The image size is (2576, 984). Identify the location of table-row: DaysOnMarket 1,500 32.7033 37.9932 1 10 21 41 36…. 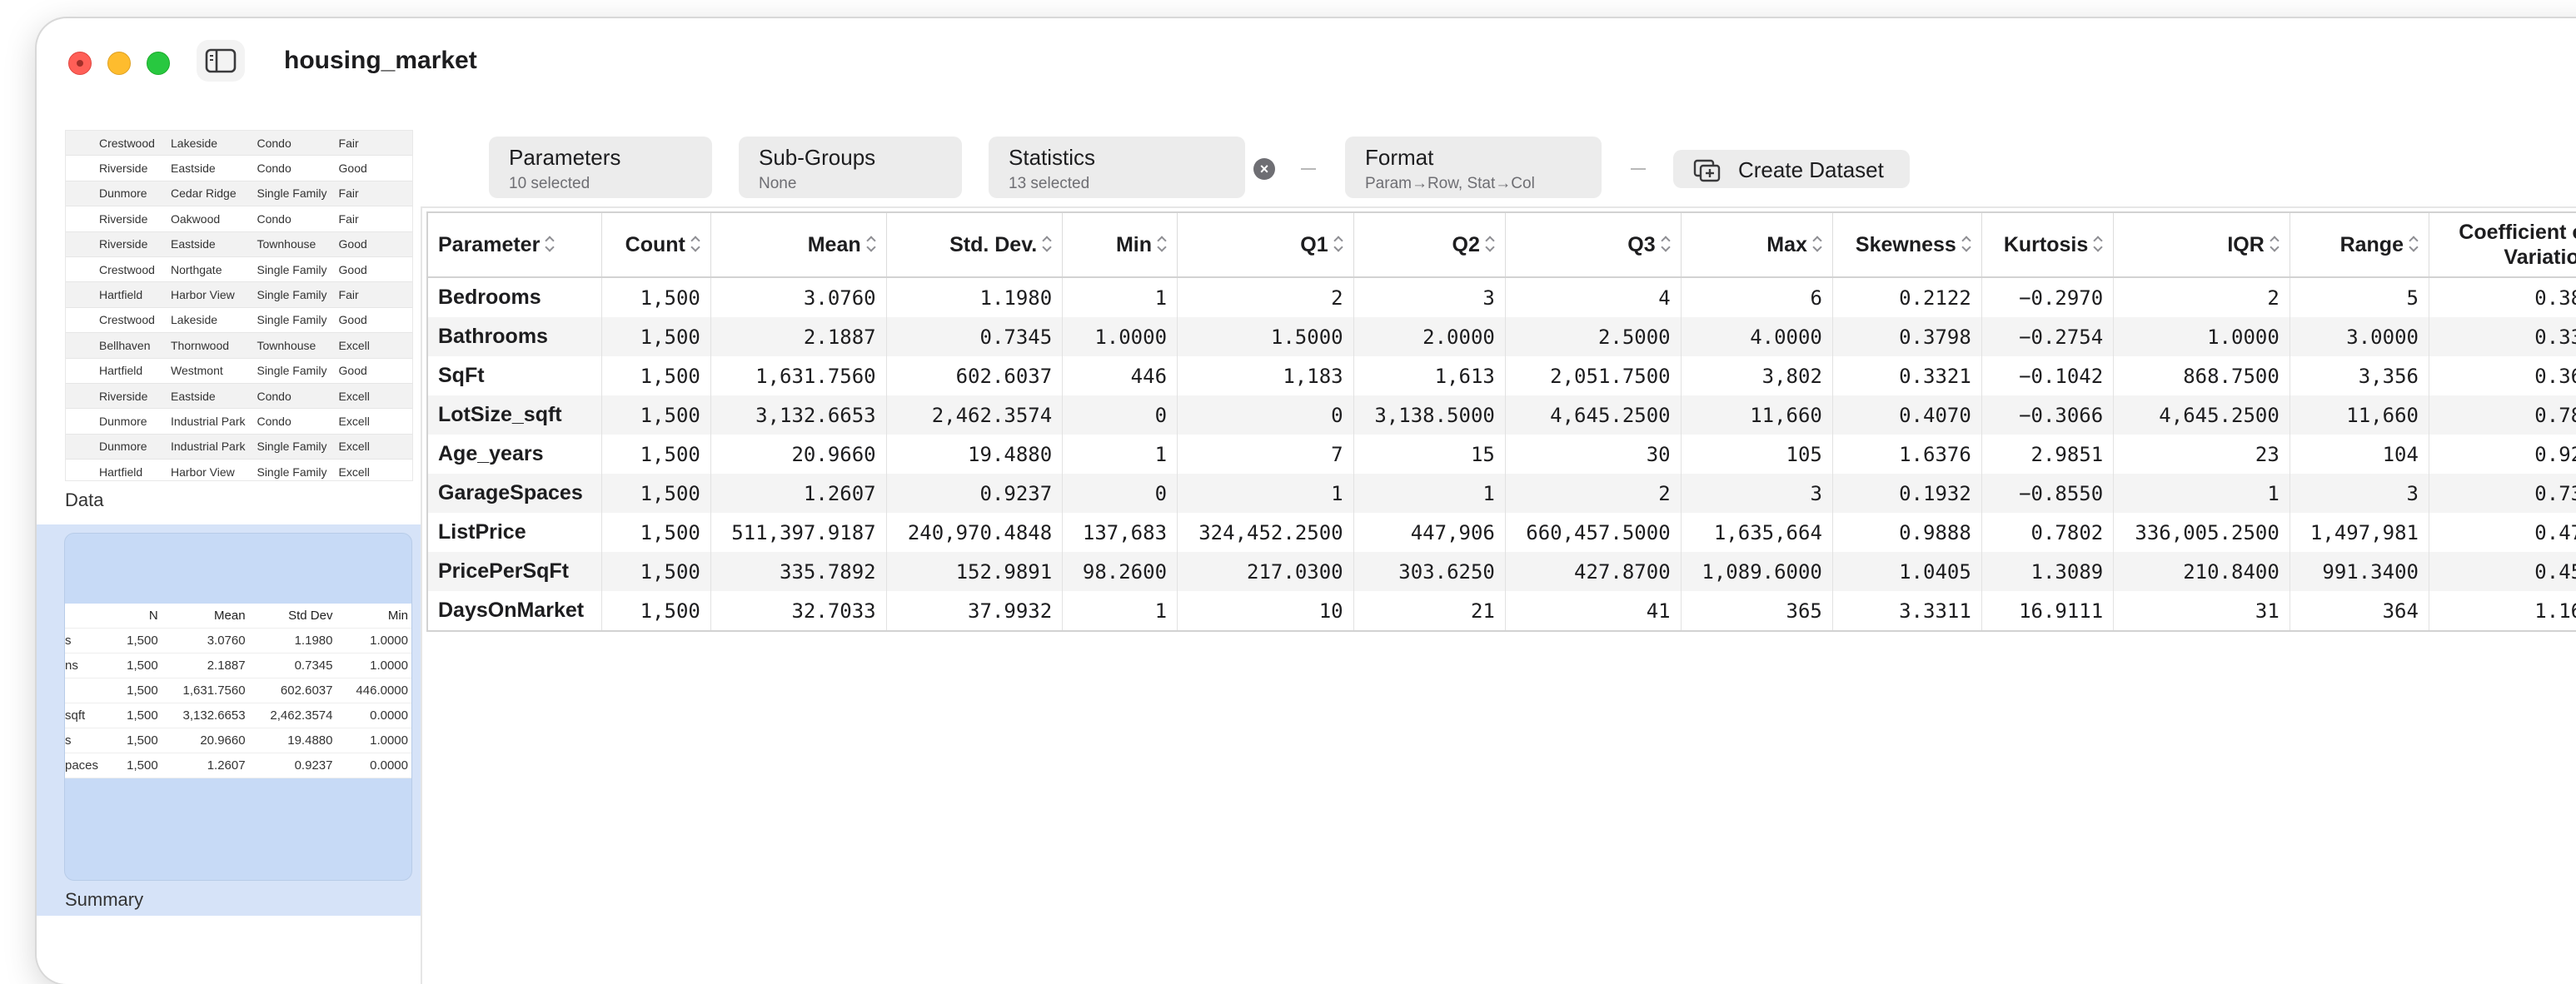
(1501, 611).